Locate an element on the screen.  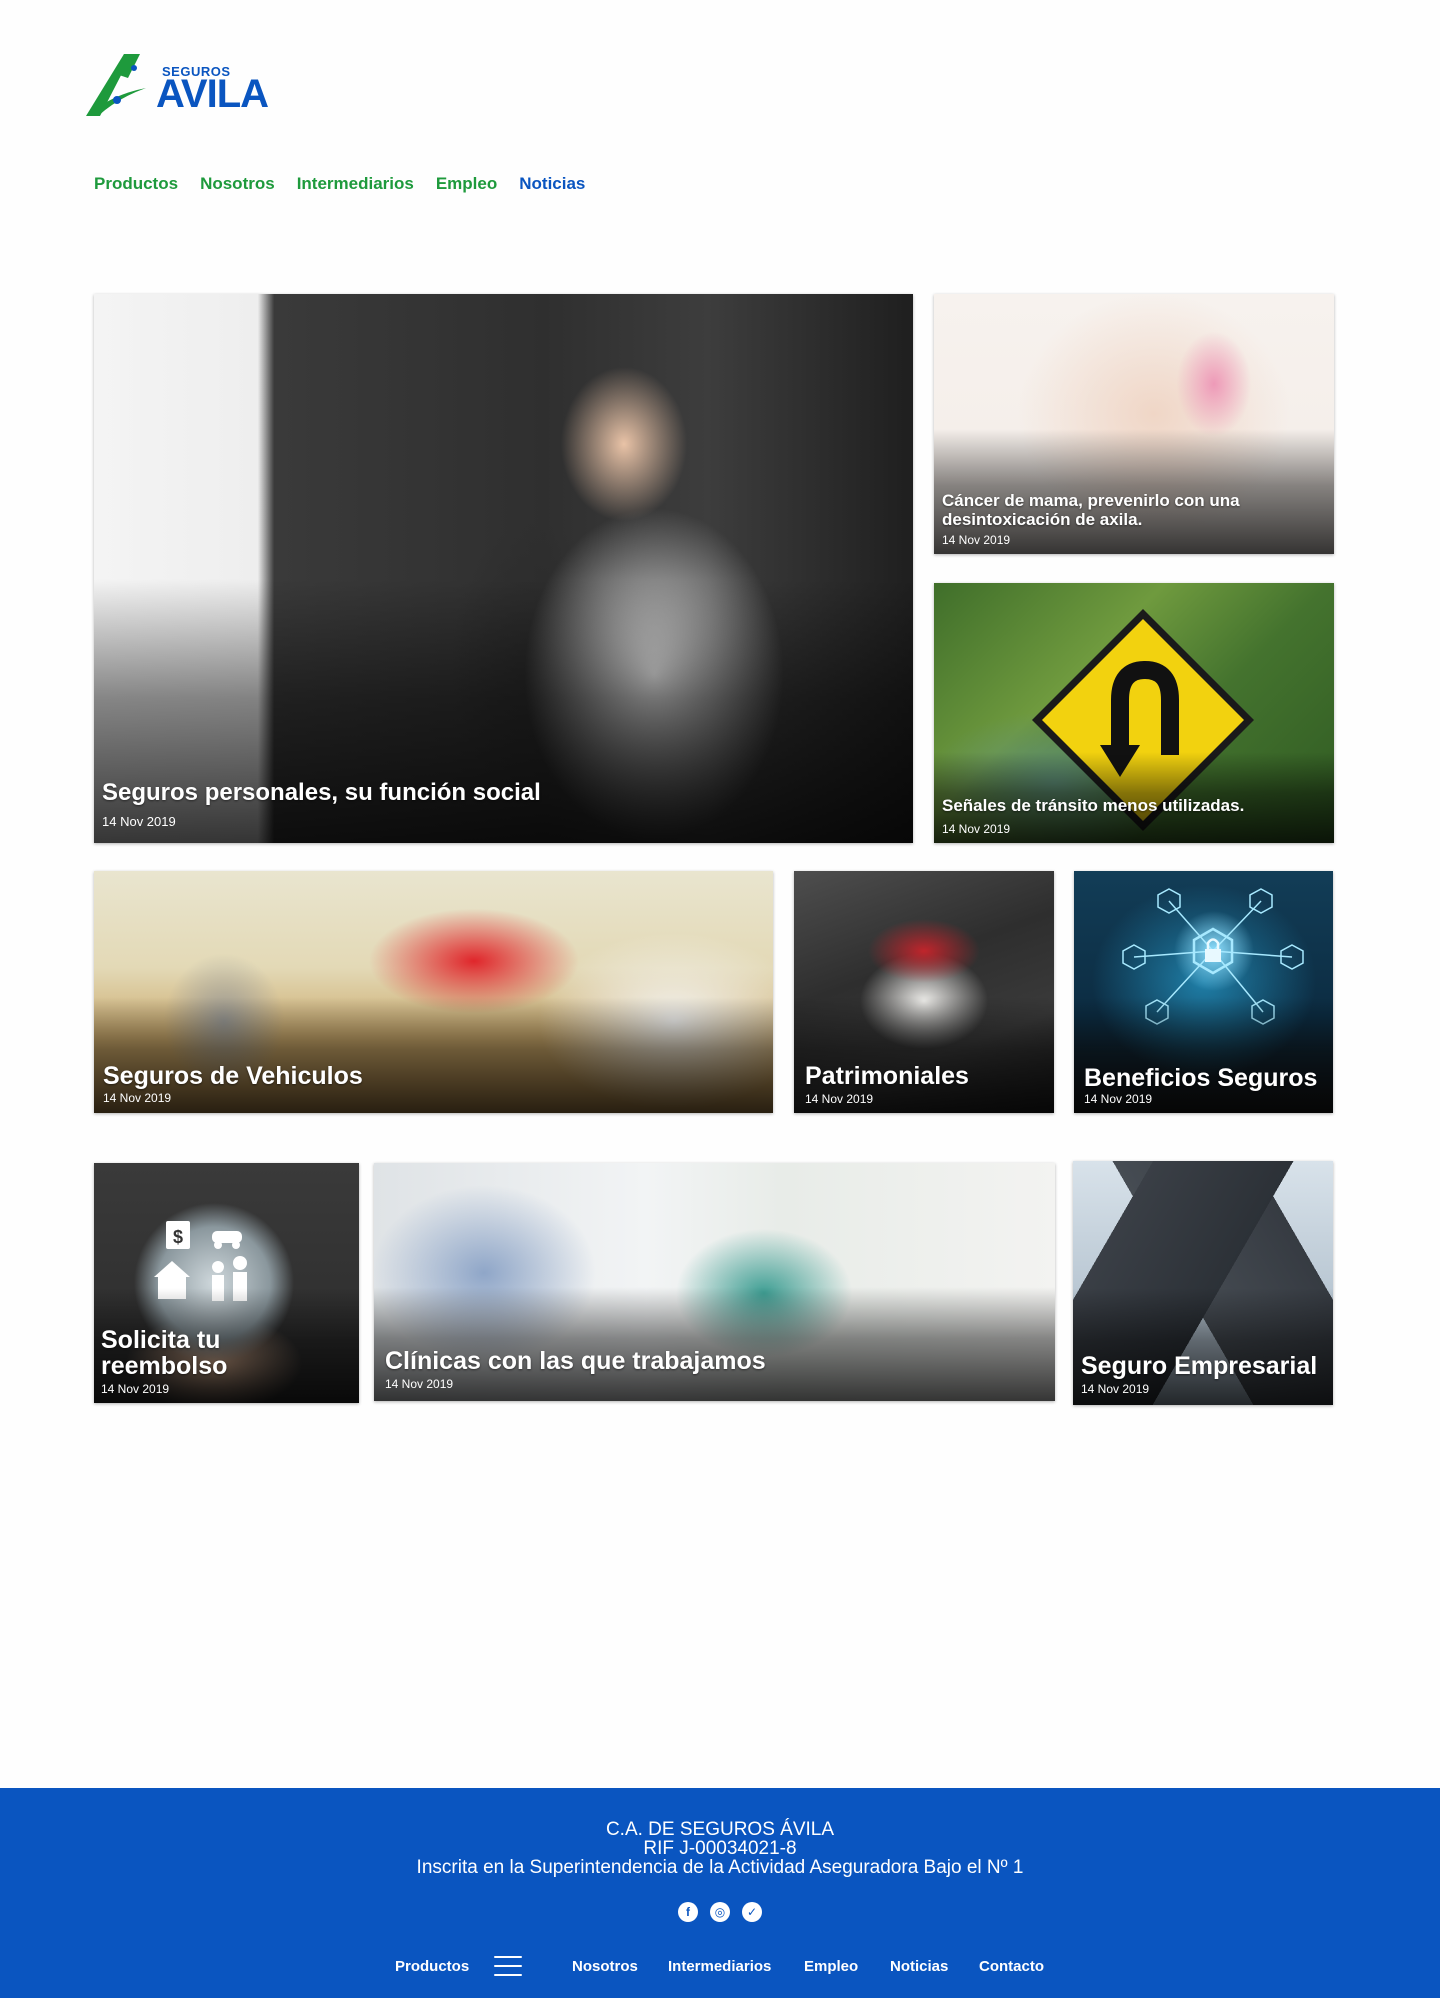
article-title: Seguros de Vehiculos is located at coordinates (233, 1075).